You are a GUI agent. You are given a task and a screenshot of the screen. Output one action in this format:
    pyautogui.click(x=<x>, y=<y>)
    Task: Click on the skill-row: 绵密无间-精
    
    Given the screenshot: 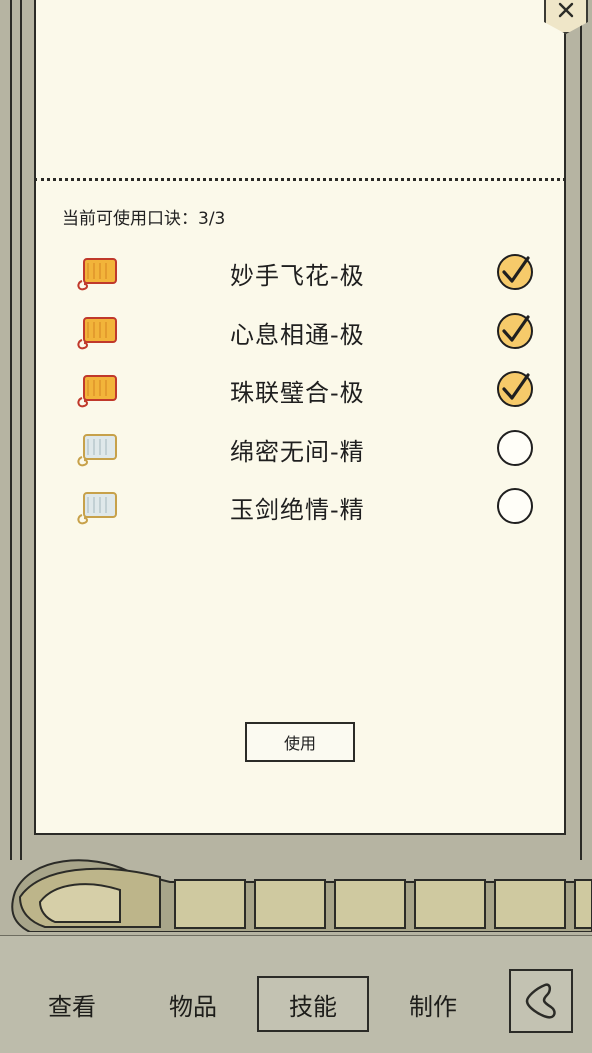 What is the action you would take?
    pyautogui.click(x=305, y=451)
    